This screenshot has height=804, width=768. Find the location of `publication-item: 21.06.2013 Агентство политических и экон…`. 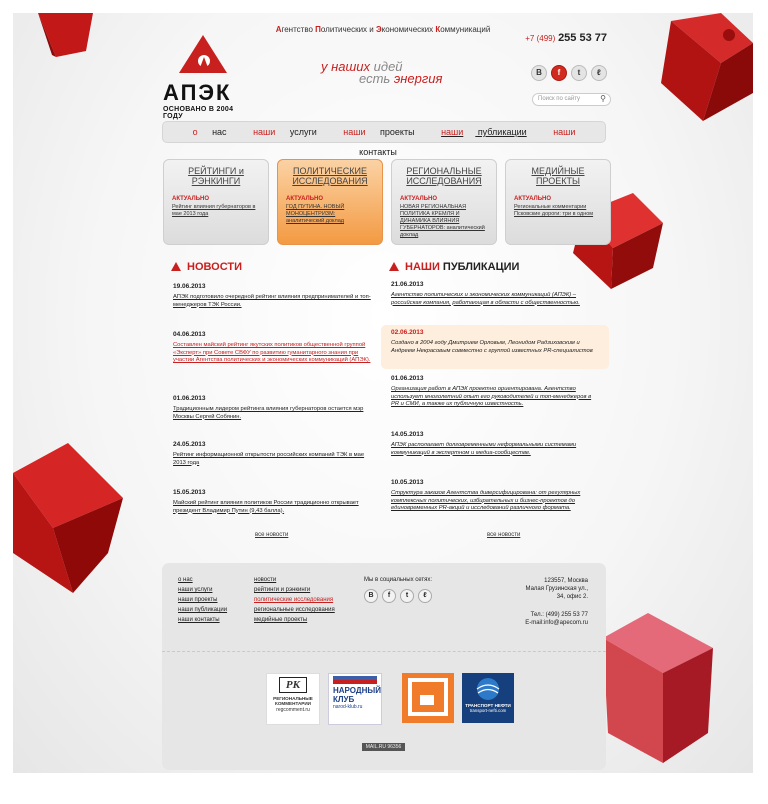

publication-item: 21.06.2013 Агентство политических и экон… is located at coordinates (495, 302).